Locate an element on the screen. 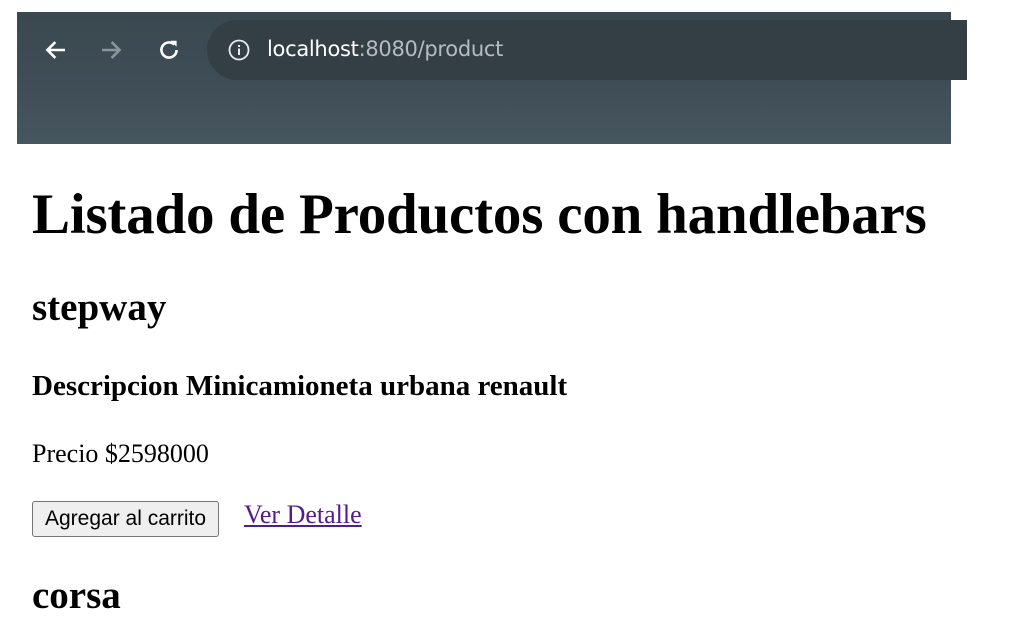 Image resolution: width=1018 pixels, height=635 pixels. reload-button is located at coordinates (169, 50).